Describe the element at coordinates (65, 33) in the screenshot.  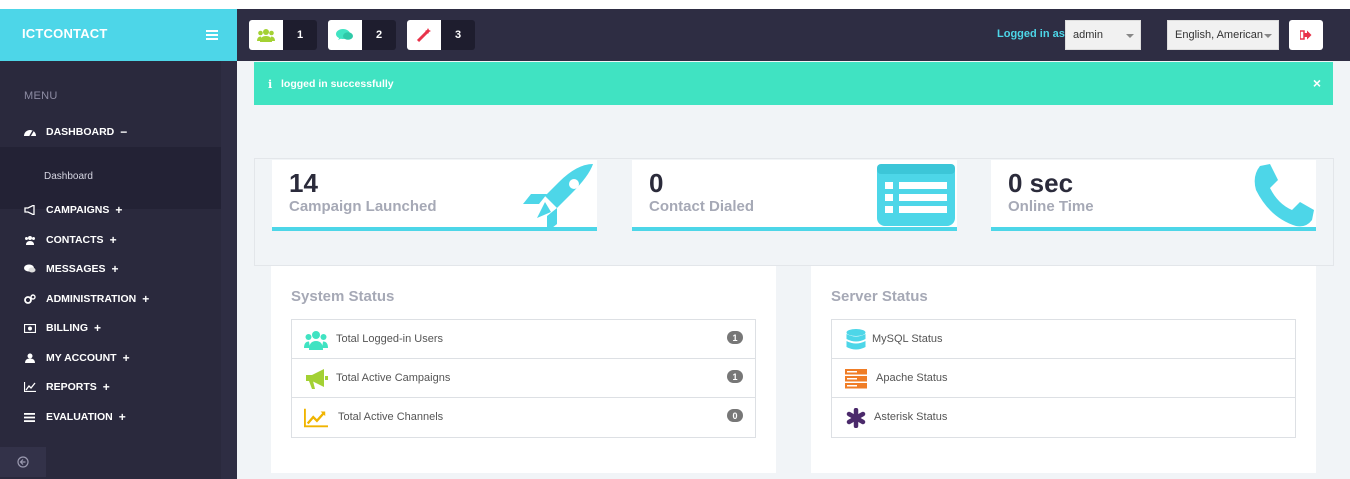
I see `app-title: ICTCONTACT` at that location.